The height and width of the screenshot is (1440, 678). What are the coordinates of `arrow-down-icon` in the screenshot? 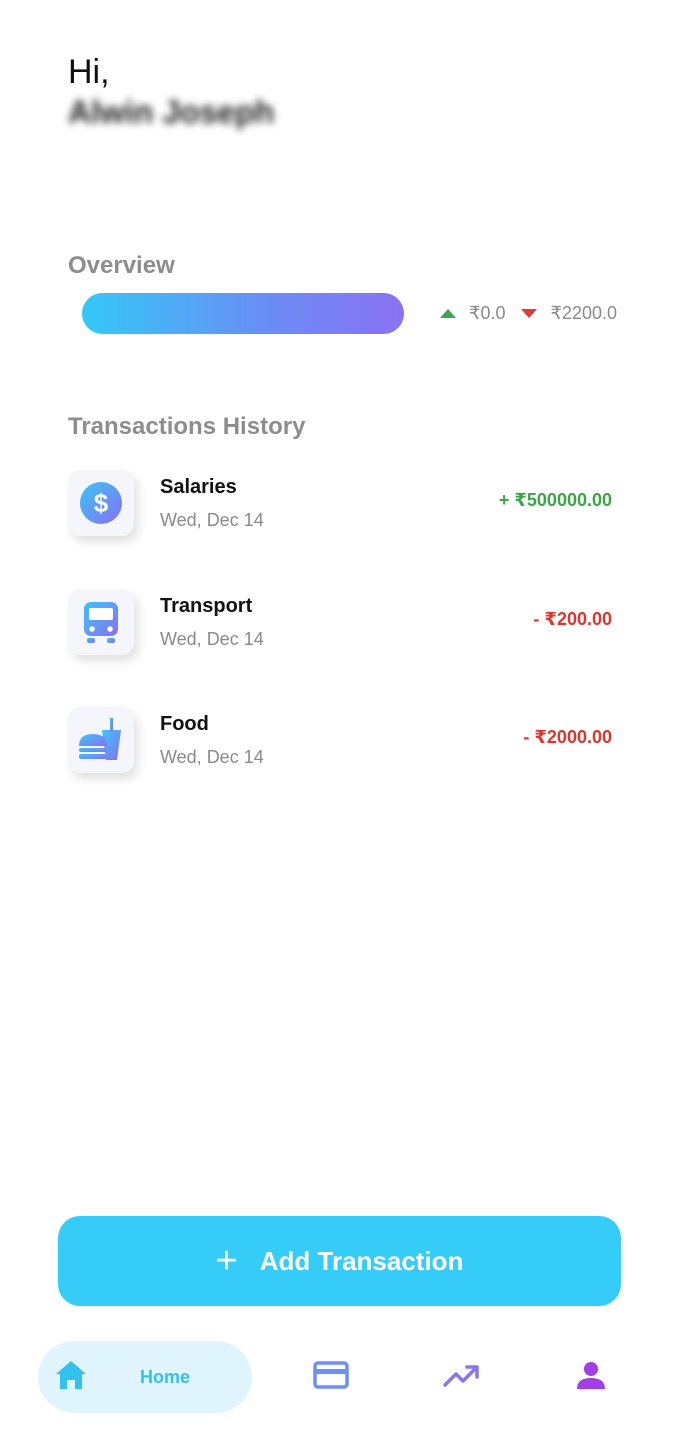 It's located at (529, 313).